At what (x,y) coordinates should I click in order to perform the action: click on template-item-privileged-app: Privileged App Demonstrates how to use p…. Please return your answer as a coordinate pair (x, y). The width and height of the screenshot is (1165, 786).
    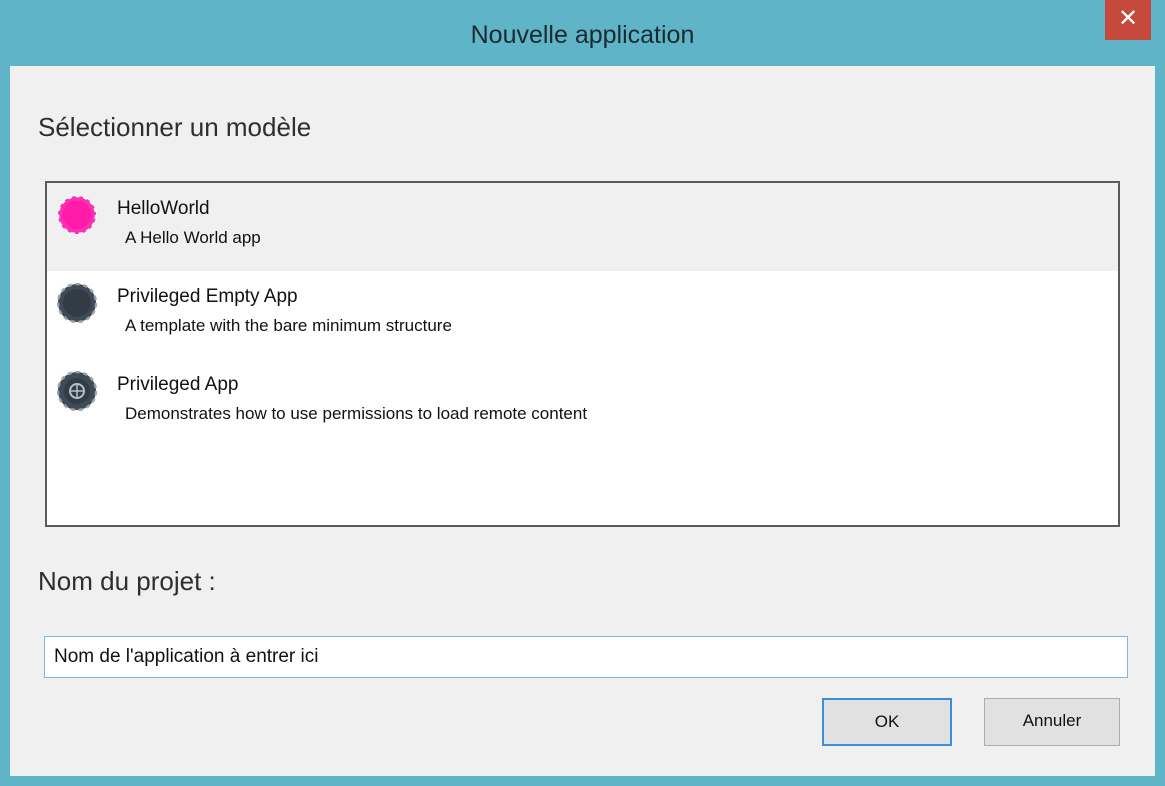
    Looking at the image, I should click on (582, 403).